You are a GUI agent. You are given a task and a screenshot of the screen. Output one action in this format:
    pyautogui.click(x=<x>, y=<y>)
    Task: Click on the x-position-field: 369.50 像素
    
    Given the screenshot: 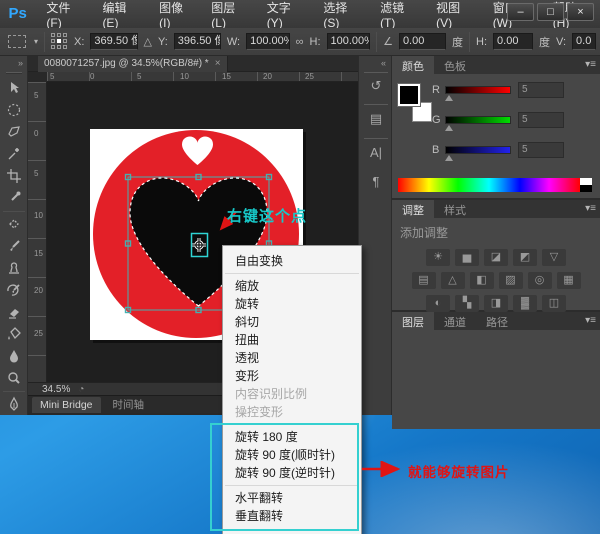 What is the action you would take?
    pyautogui.click(x=114, y=41)
    